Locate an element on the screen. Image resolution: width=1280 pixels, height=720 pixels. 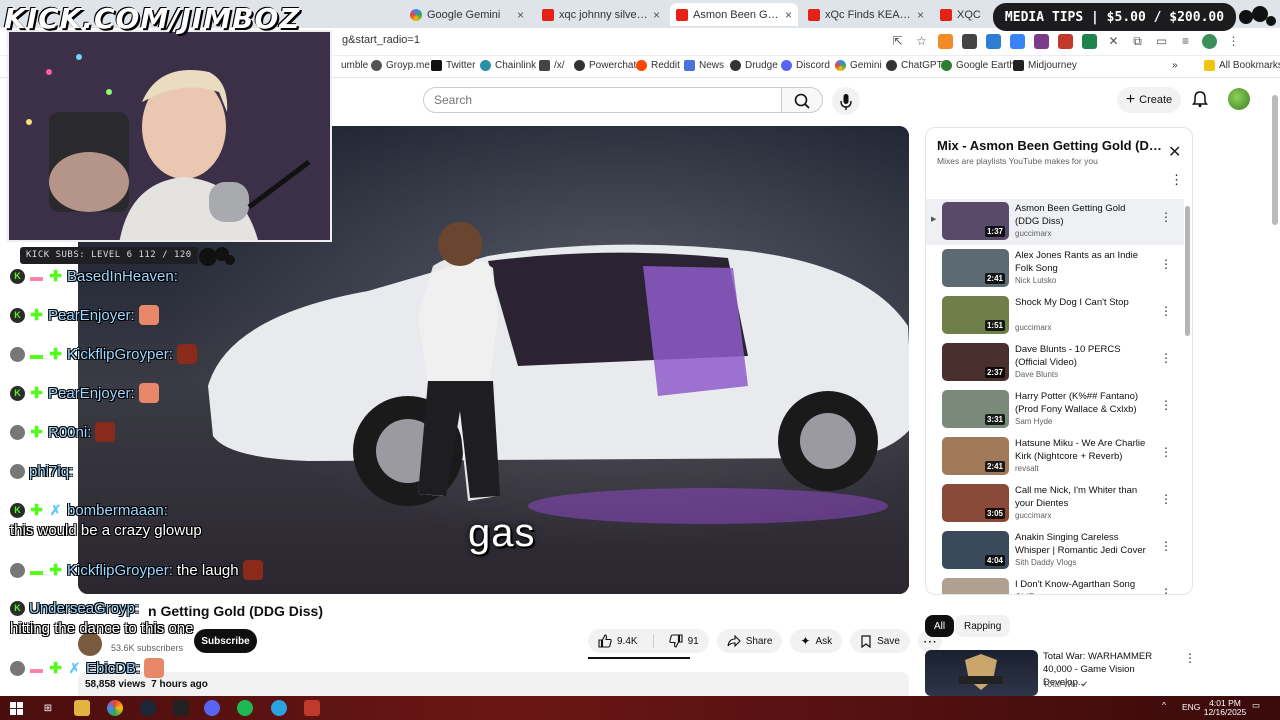
notifications-bell-icon is located at coordinates (1200, 99).